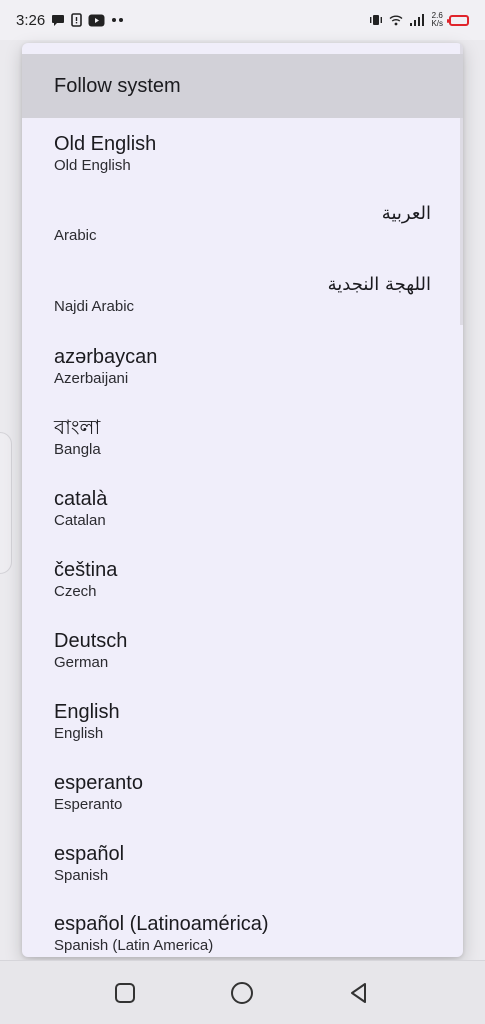 Image resolution: width=485 pixels, height=1024 pixels. I want to click on chat-bubble-icon, so click(58, 20).